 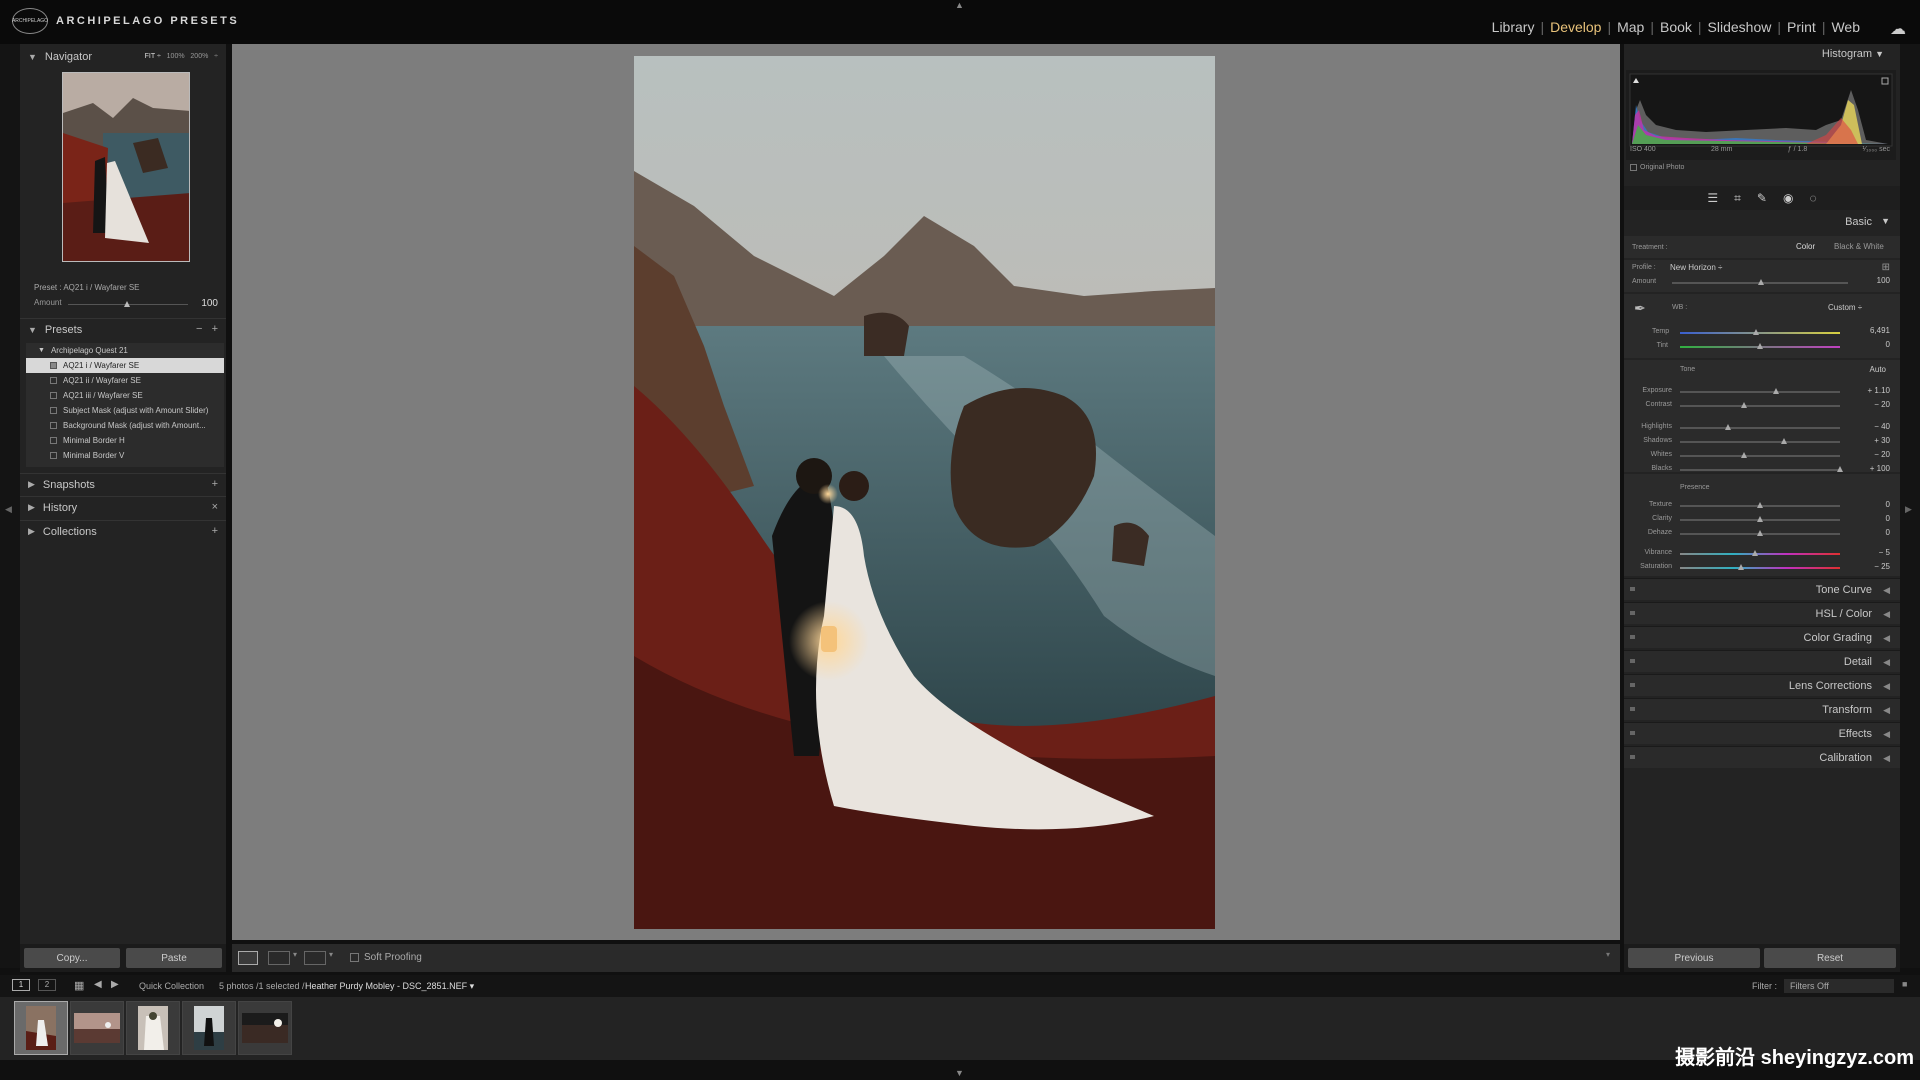 What do you see at coordinates (1762, 637) in the screenshot?
I see `panel-header: Color Grading ◀` at bounding box center [1762, 637].